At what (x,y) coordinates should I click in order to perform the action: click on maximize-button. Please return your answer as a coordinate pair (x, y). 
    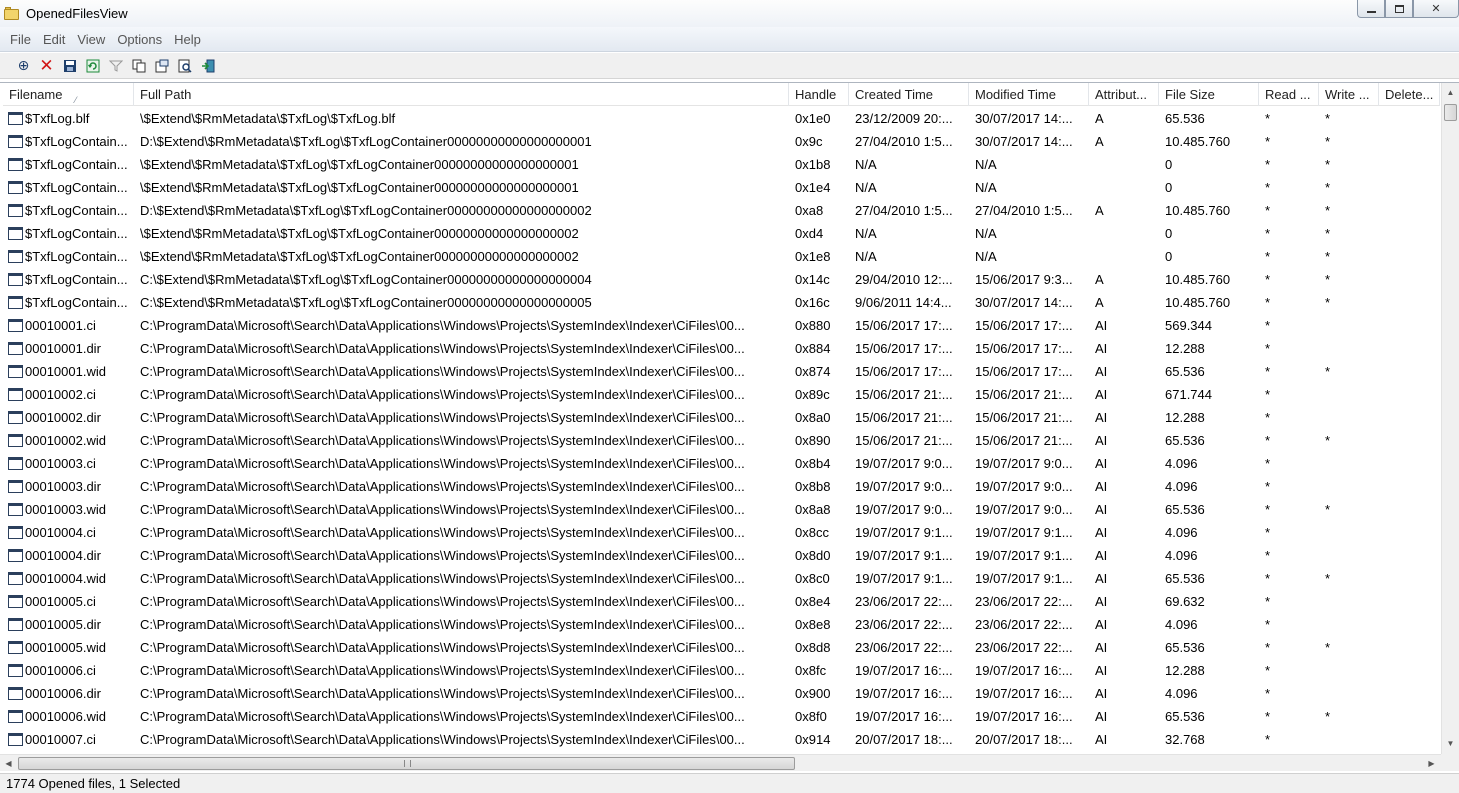
    Looking at the image, I should click on (1399, 9).